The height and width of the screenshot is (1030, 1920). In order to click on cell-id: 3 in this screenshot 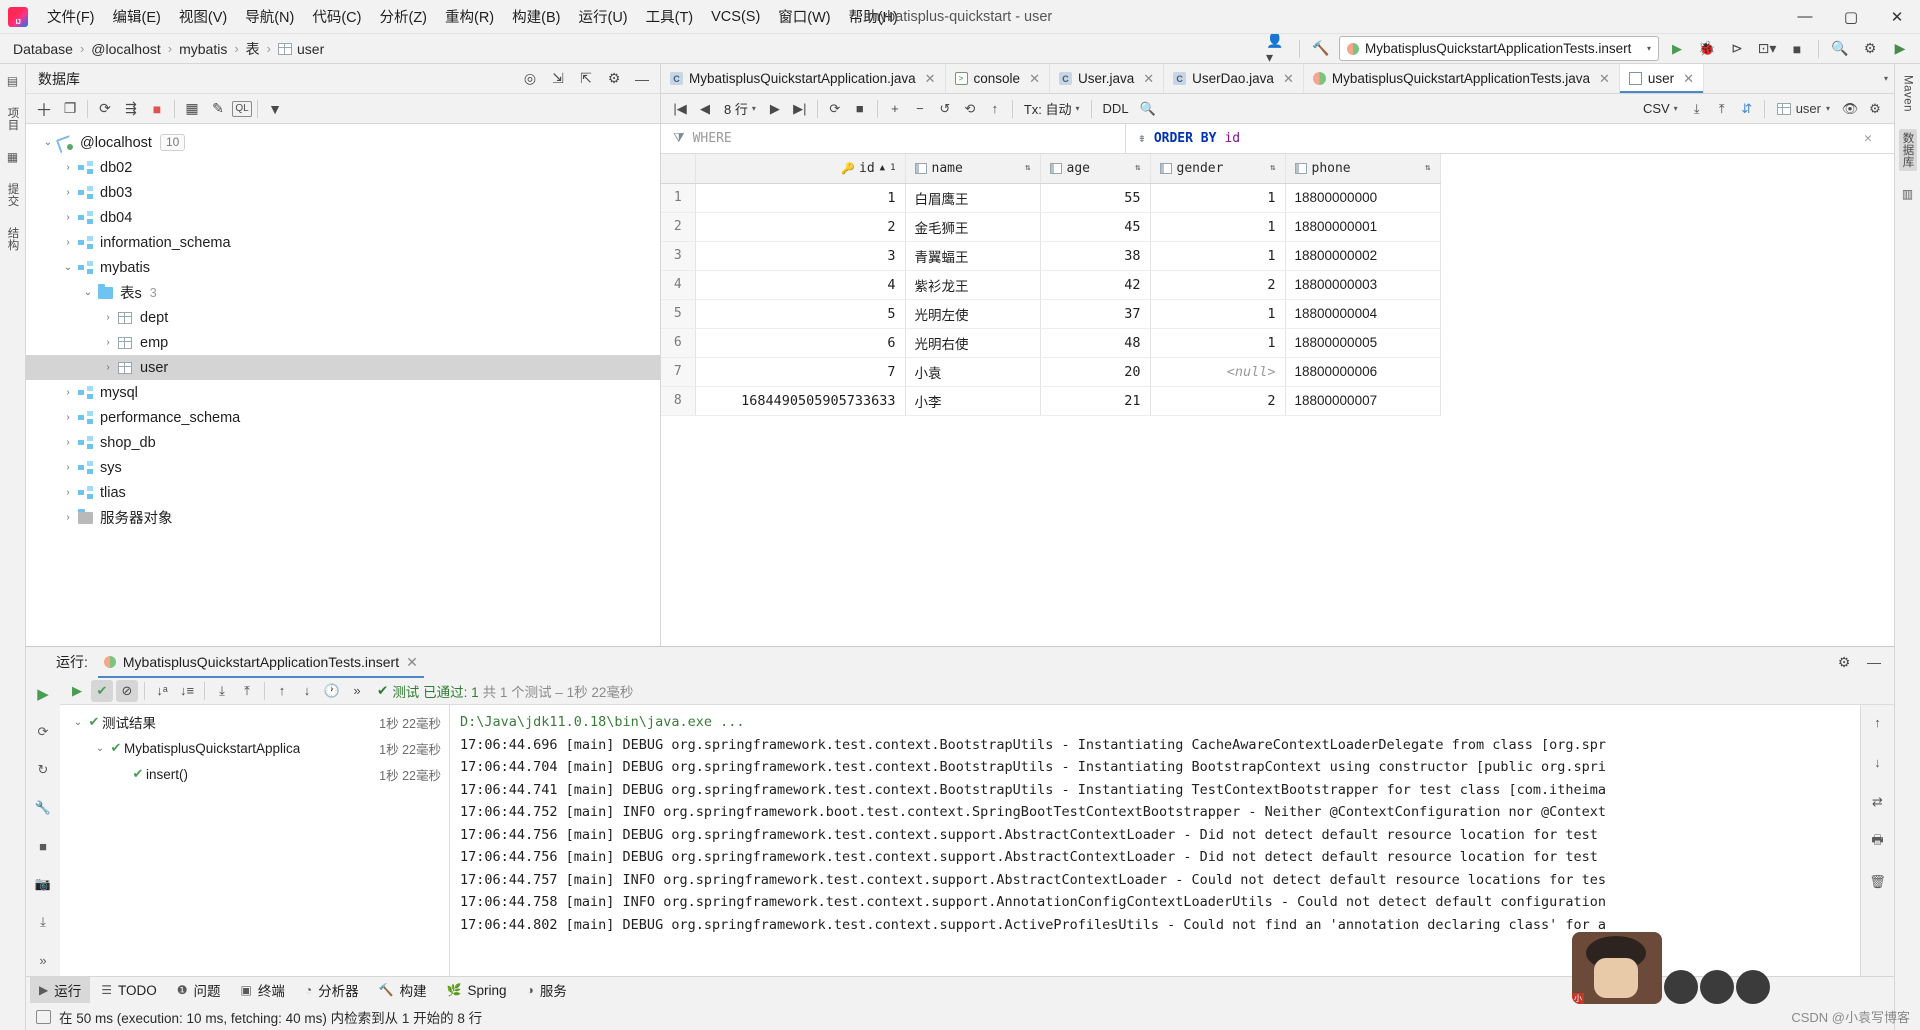, I will do `click(800, 256)`.